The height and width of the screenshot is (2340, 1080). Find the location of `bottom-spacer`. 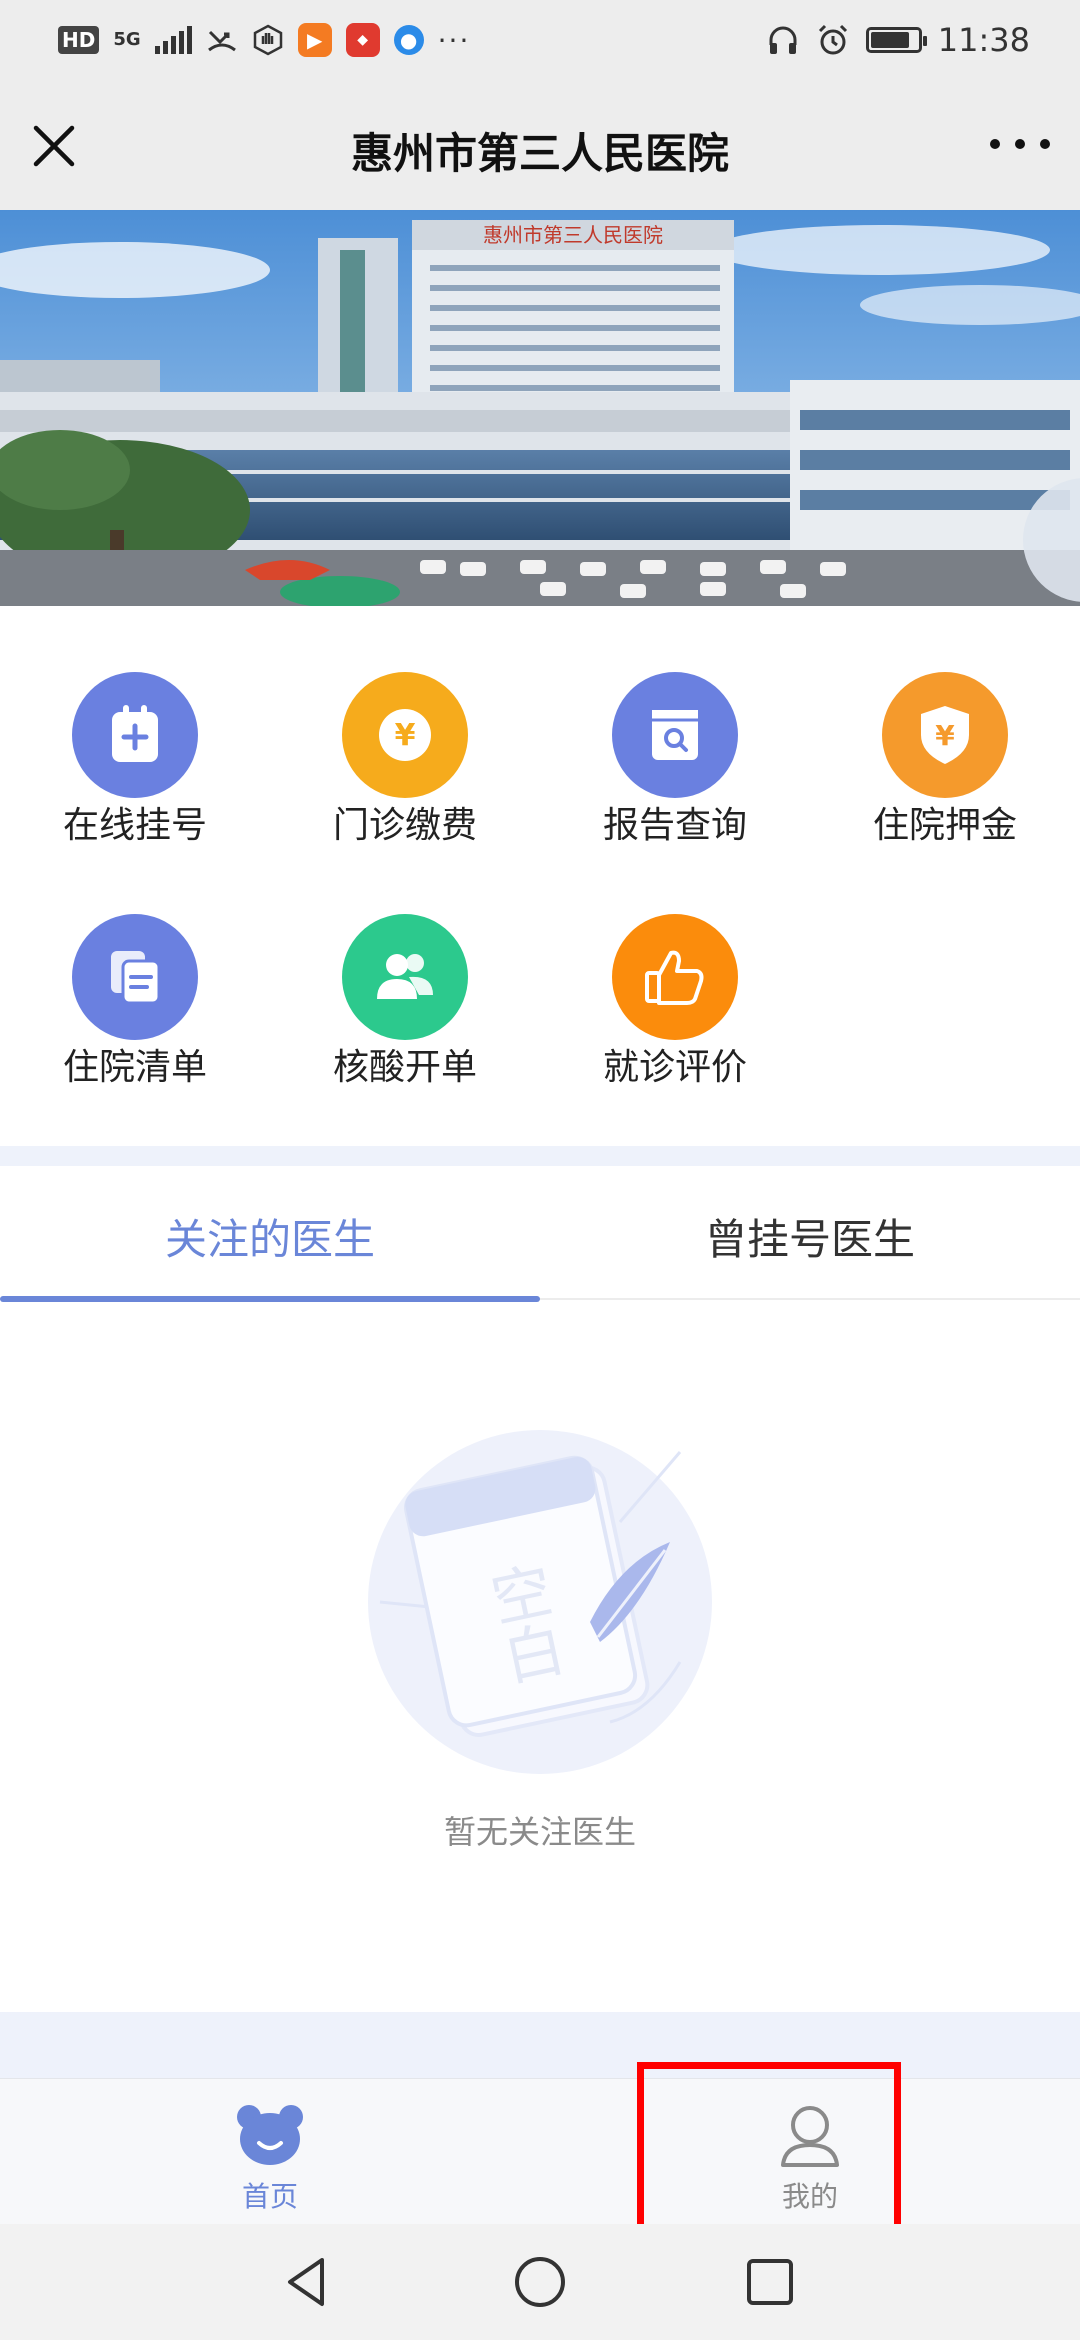

bottom-spacer is located at coordinates (540, 2045).